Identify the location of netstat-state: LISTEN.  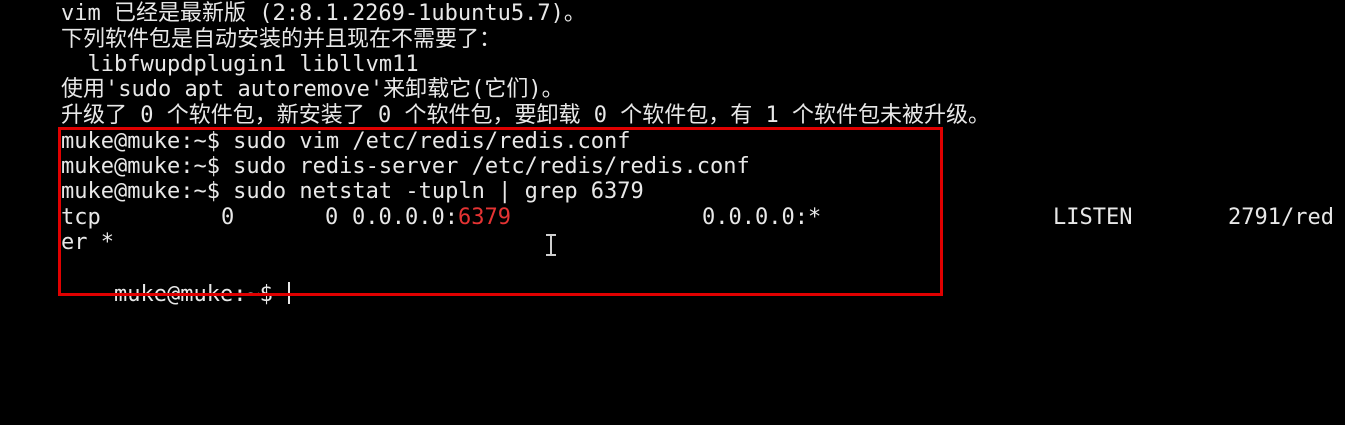
(1093, 217).